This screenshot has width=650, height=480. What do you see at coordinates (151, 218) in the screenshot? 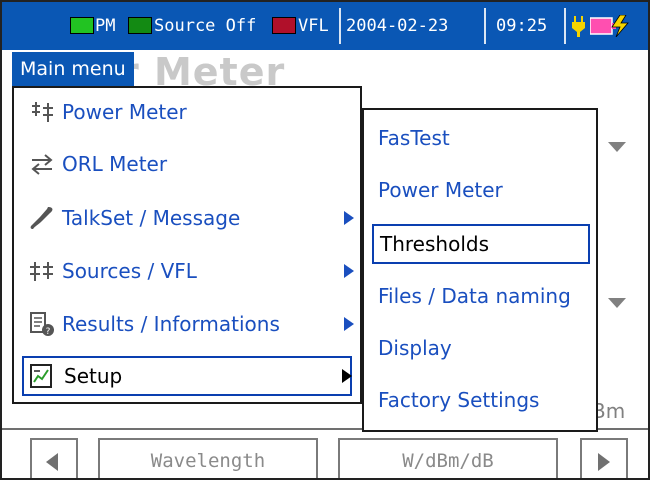
I see `menu-item-label: TalkSet / Message` at bounding box center [151, 218].